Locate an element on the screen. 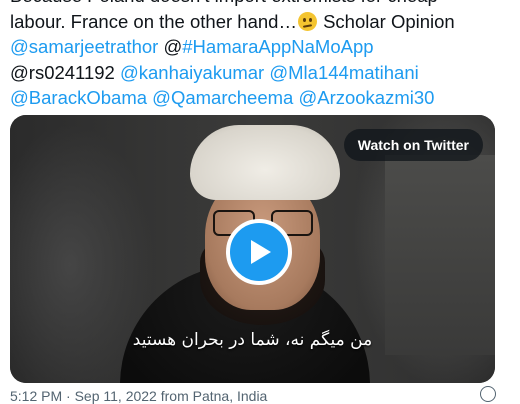  mention-link: @kanhaiyakumar is located at coordinates (192, 72).